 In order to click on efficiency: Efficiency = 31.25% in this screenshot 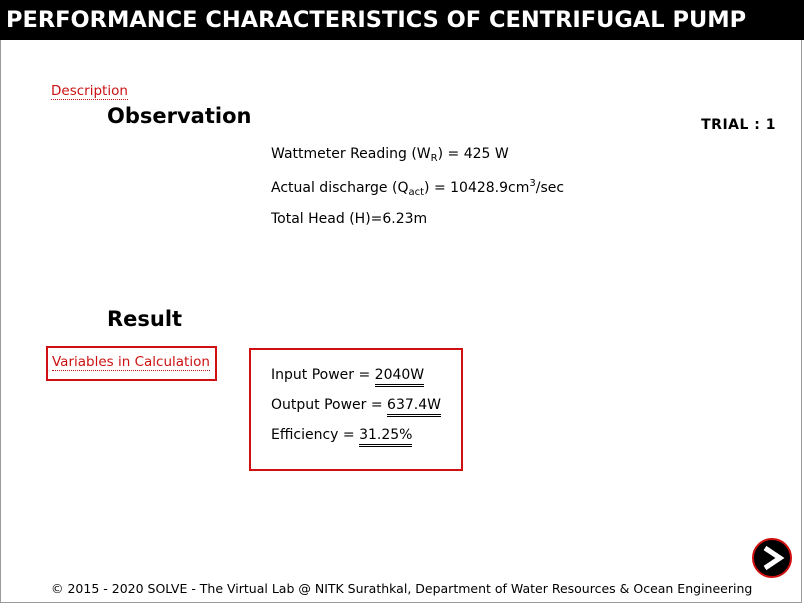, I will do `click(342, 437)`.